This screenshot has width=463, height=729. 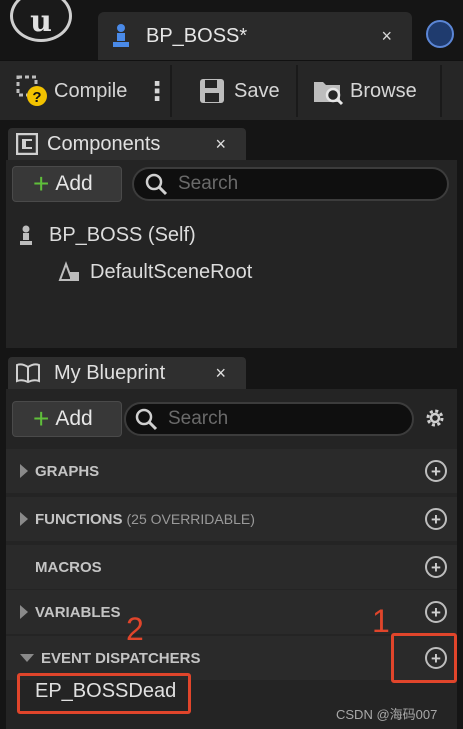 What do you see at coordinates (436, 519) in the screenshot?
I see `add-function-icon: +` at bounding box center [436, 519].